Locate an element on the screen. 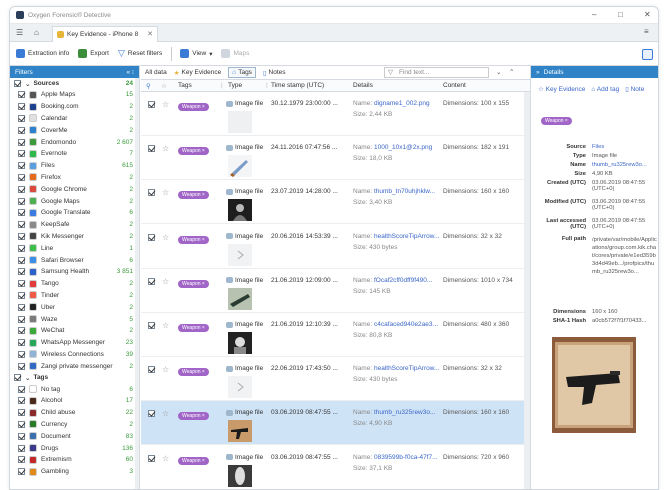 Image resolution: width=668 pixels, height=490 pixels. sources-filter-item: CoverMe 2 is located at coordinates (74, 130).